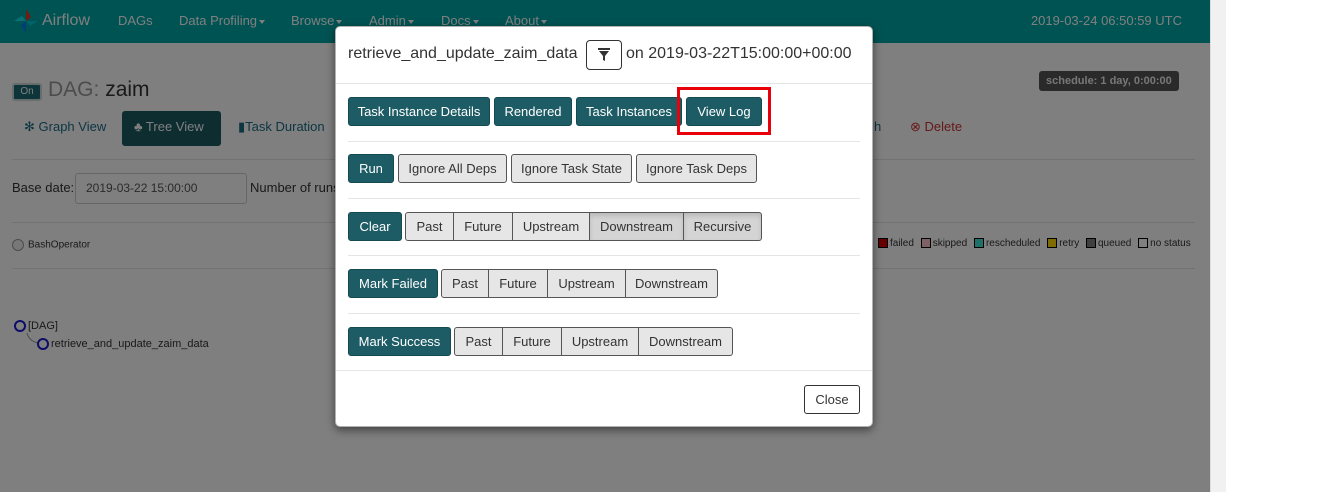 The height and width of the screenshot is (492, 1342). Describe the element at coordinates (636, 226) in the screenshot. I see `clear-downstream-toggle: Downstream` at that location.